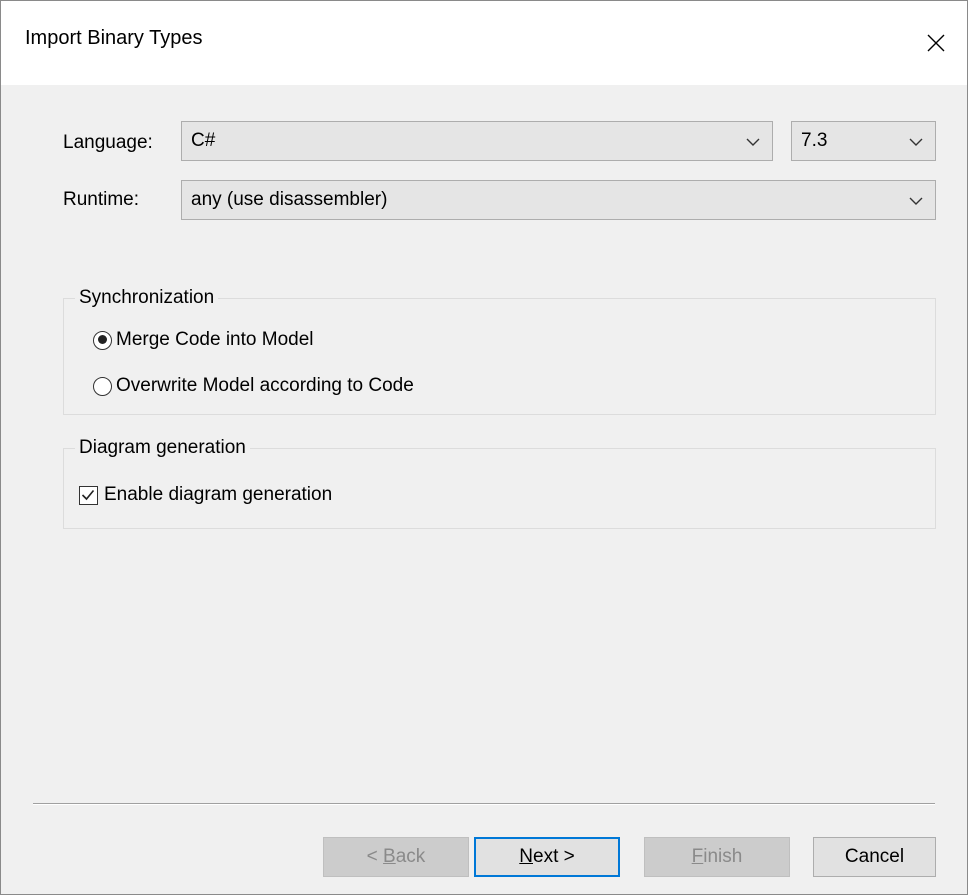 This screenshot has width=968, height=895. I want to click on radio-overwrite-model-according-to-code: Overwrite Model according to Code, so click(253, 386).